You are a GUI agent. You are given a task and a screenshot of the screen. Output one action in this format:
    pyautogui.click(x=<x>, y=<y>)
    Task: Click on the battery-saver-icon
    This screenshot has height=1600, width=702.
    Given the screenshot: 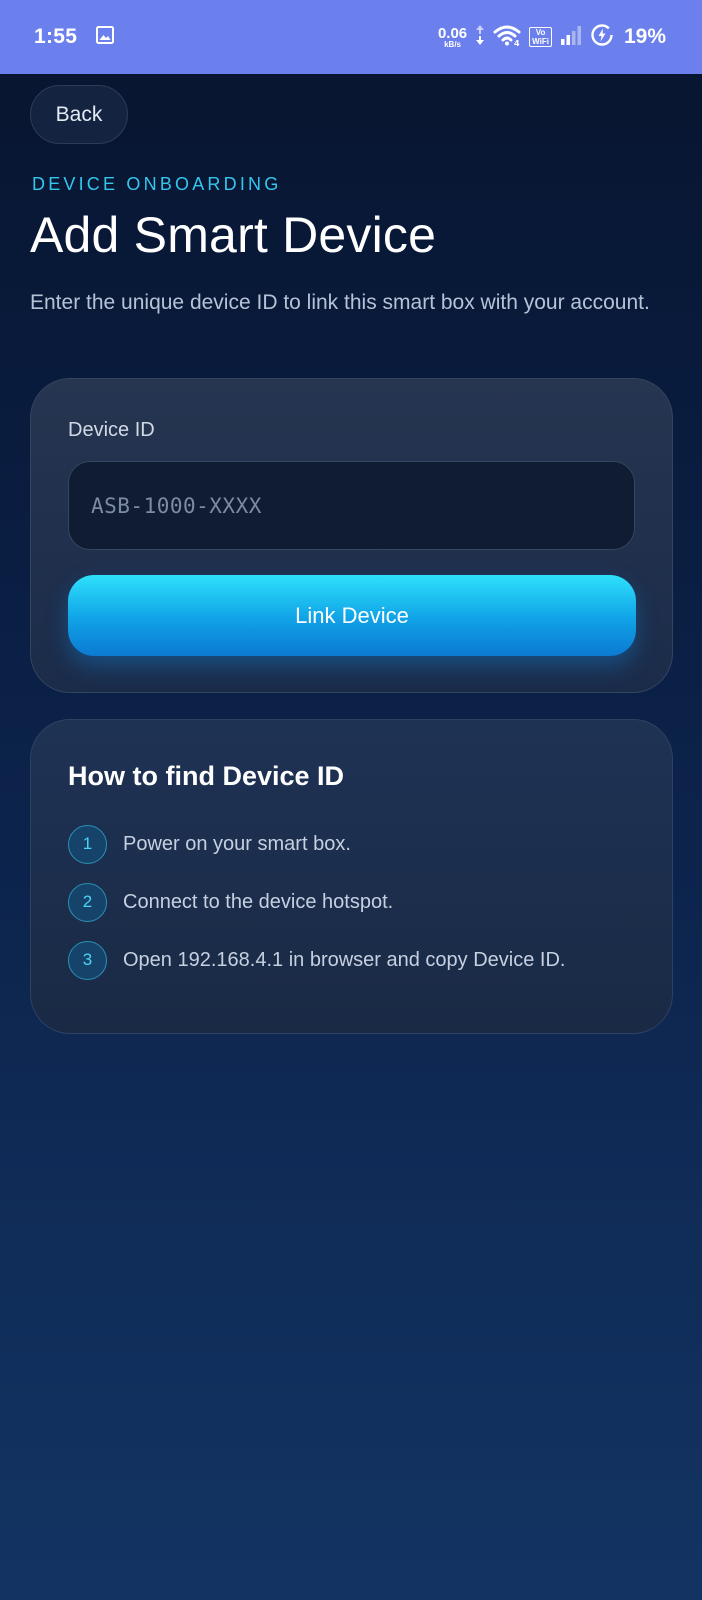 What is the action you would take?
    pyautogui.click(x=602, y=37)
    